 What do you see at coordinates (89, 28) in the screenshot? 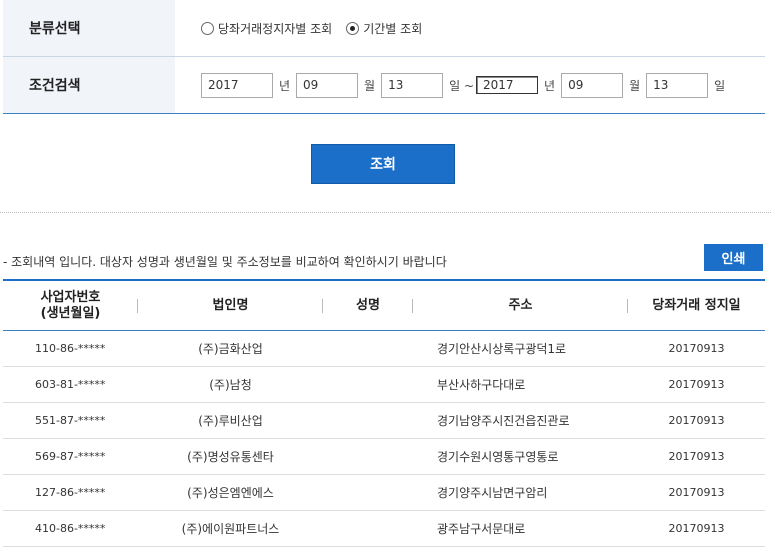
I see `category-label: 분류선택` at bounding box center [89, 28].